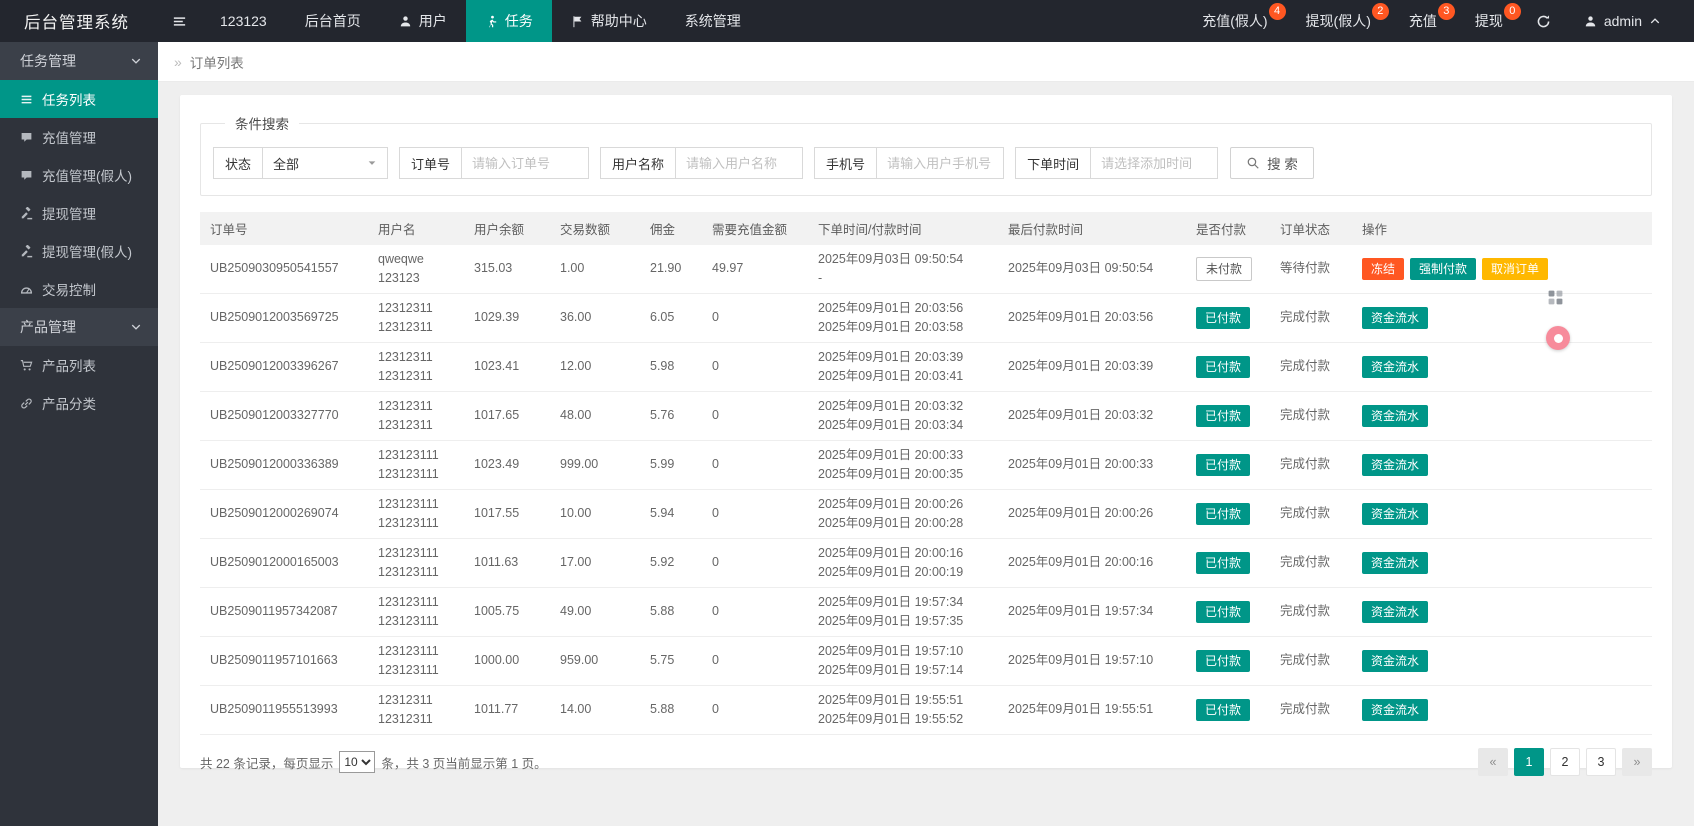  I want to click on topbar-menu-item: 任务, so click(508, 21).